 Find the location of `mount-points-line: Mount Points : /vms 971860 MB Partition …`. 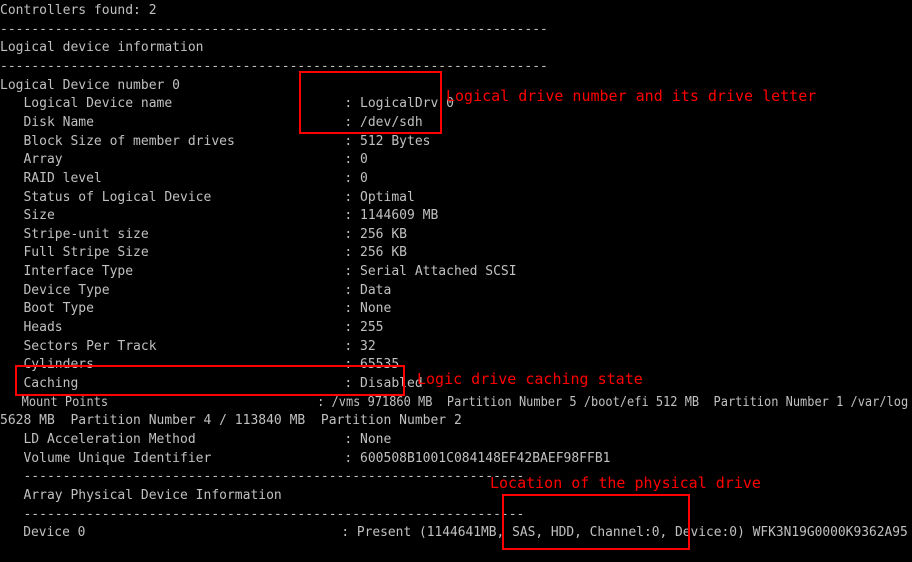

mount-points-line: Mount Points : /vms 971860 MB Partition … is located at coordinates (454, 402).